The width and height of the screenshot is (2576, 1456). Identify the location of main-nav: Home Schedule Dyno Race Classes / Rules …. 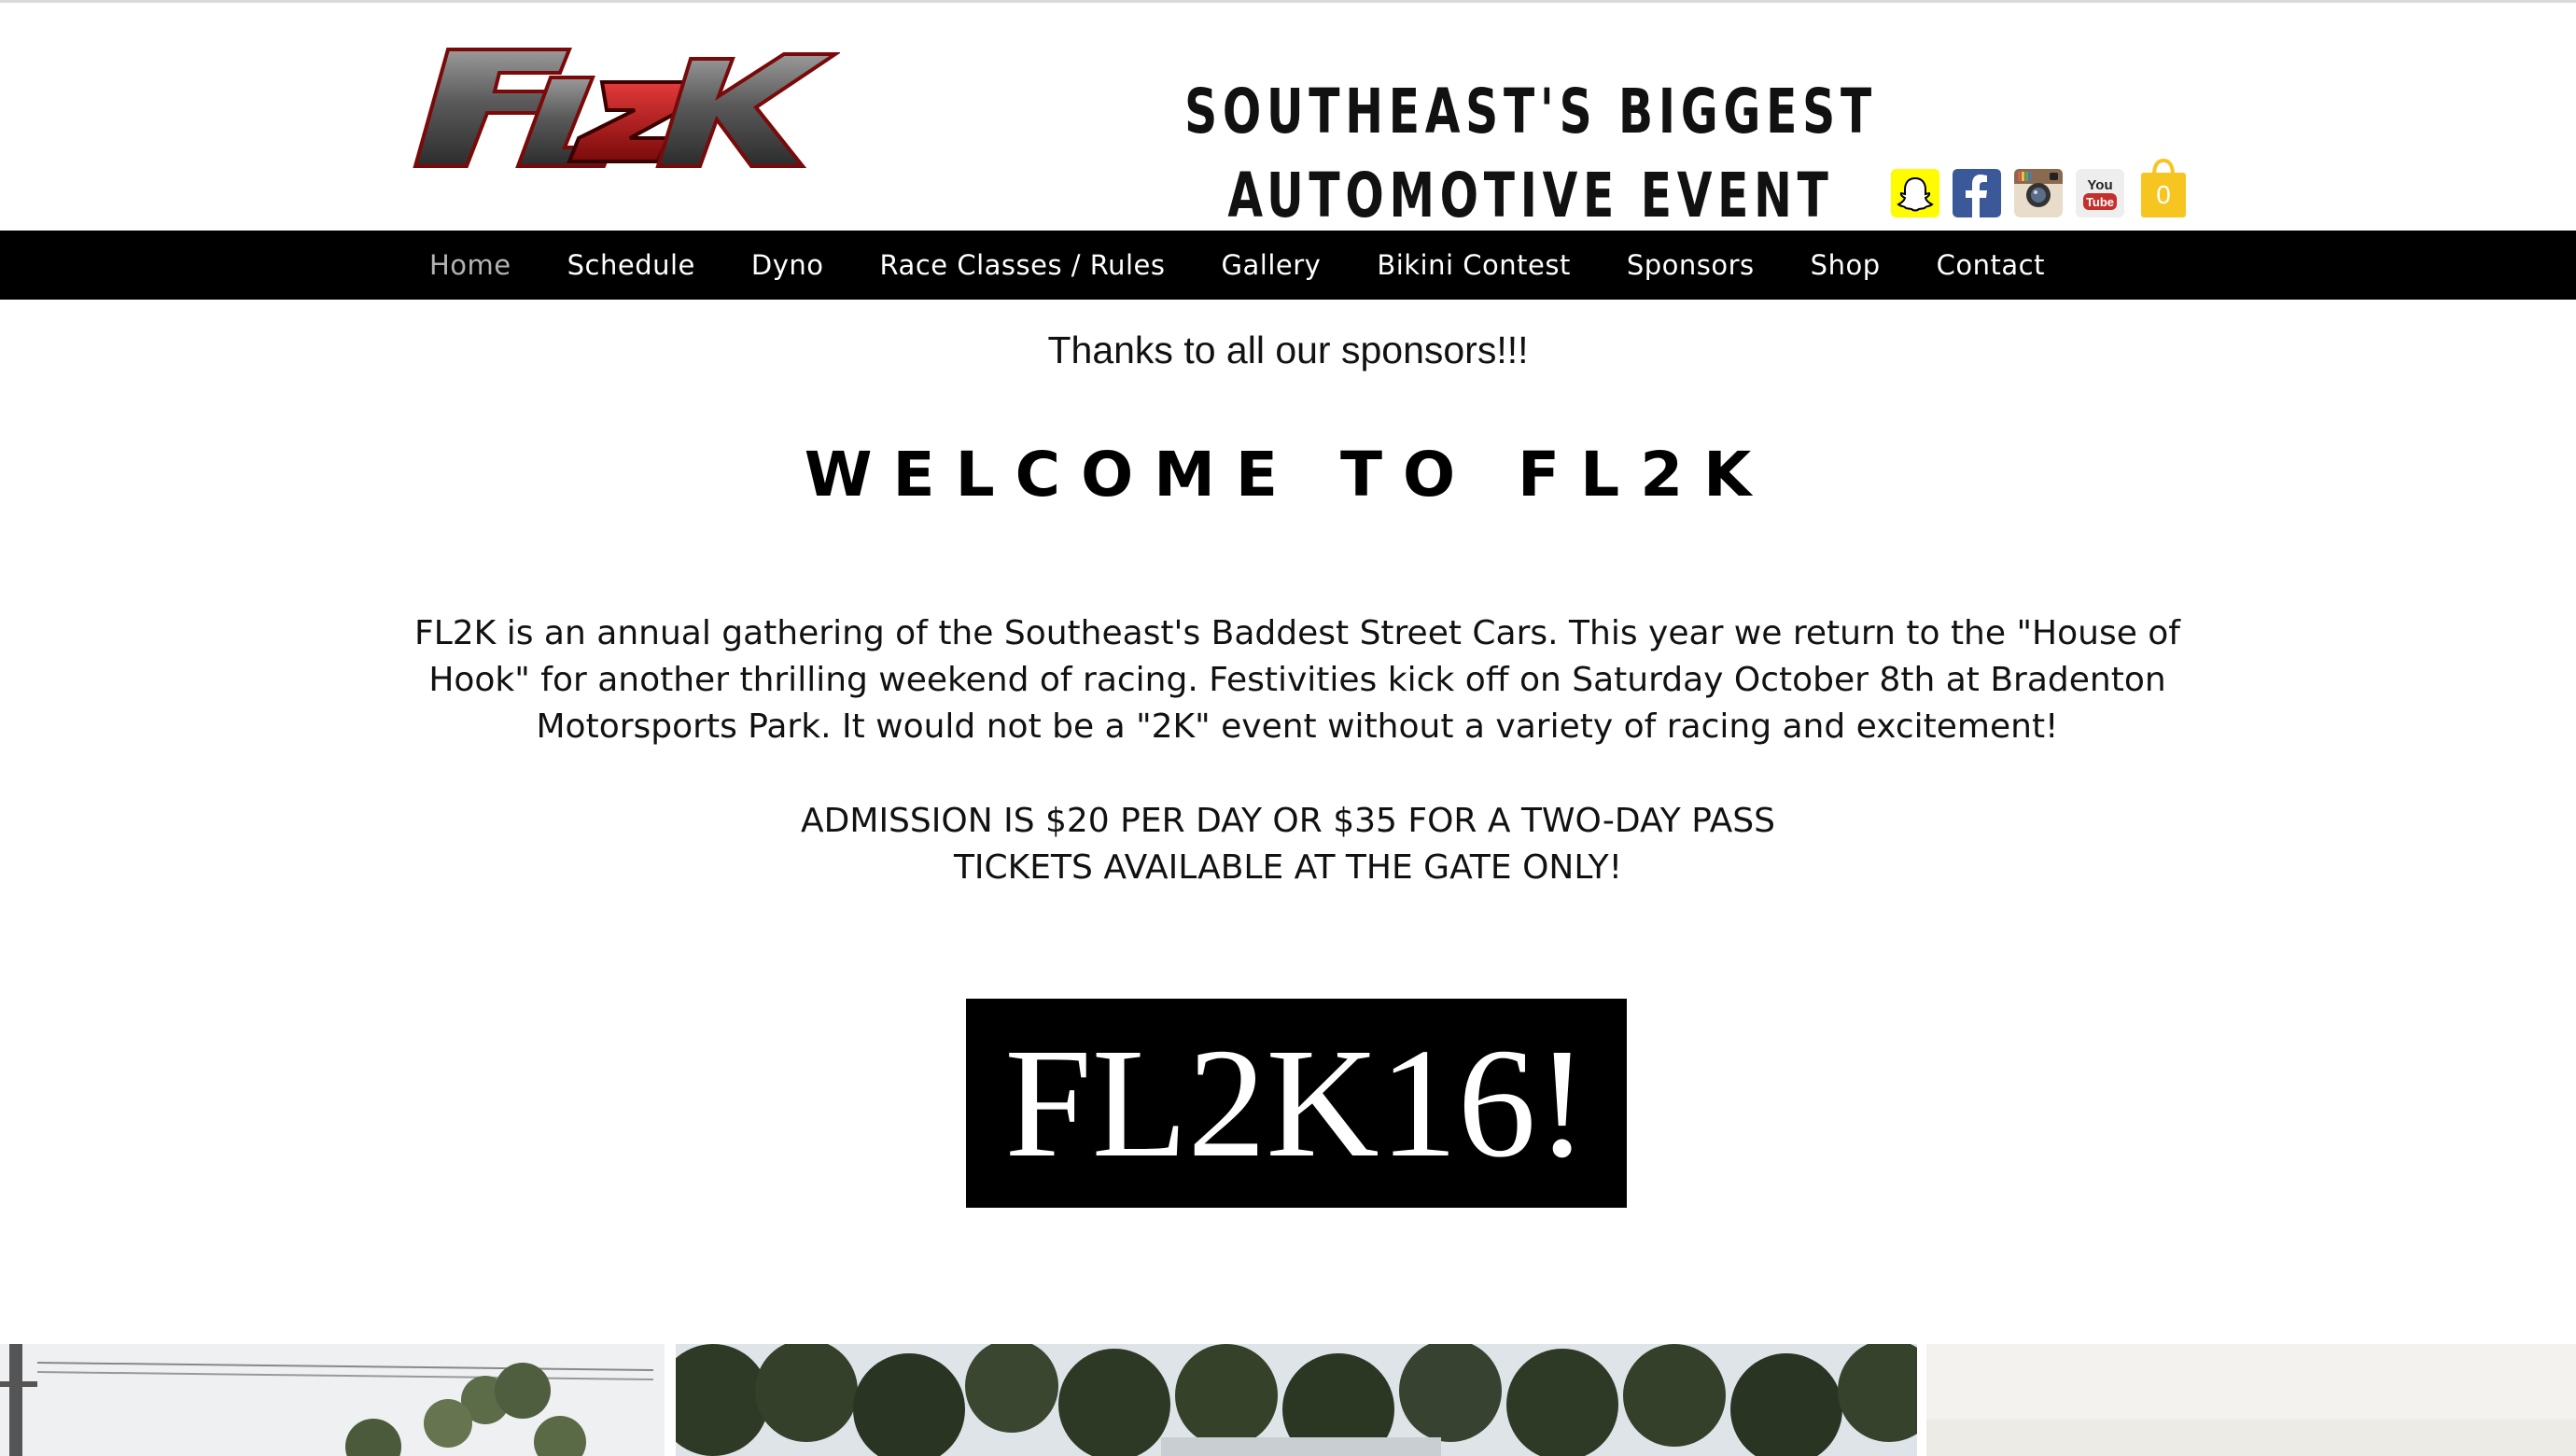
(1288, 265).